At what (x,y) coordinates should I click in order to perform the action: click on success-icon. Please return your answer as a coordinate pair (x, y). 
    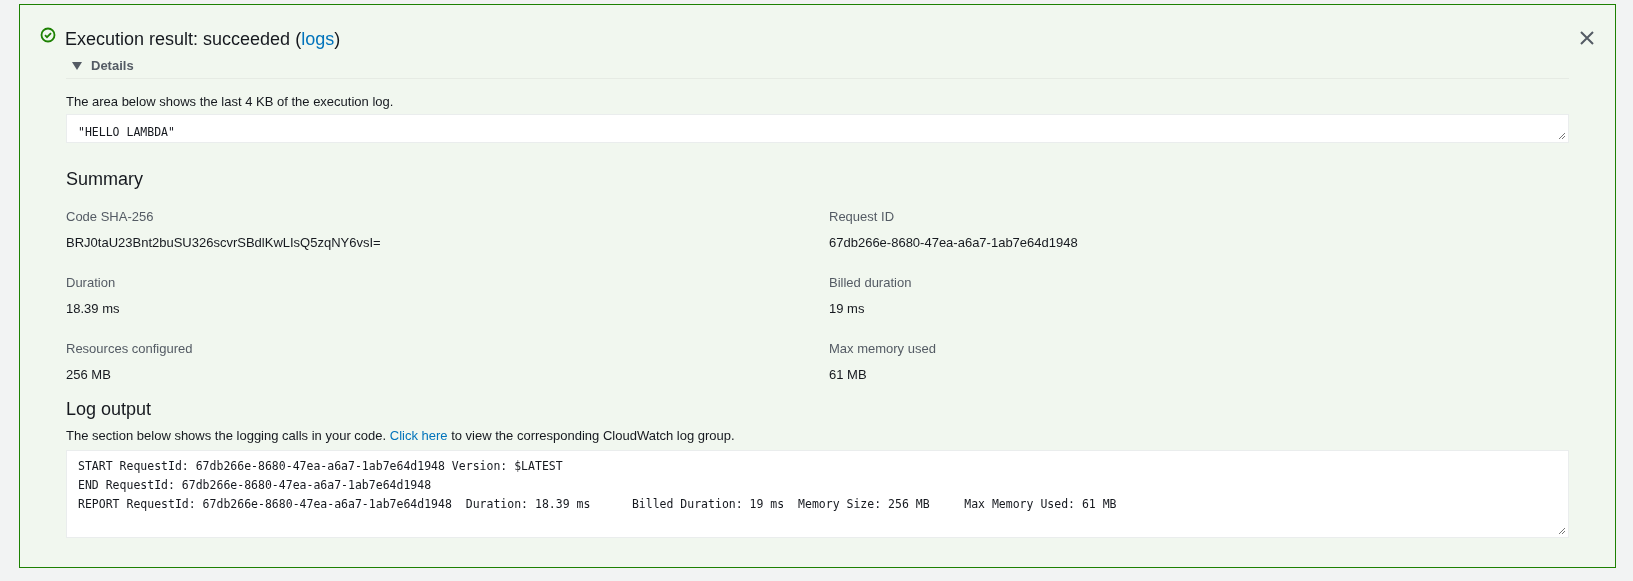
    Looking at the image, I should click on (48, 34).